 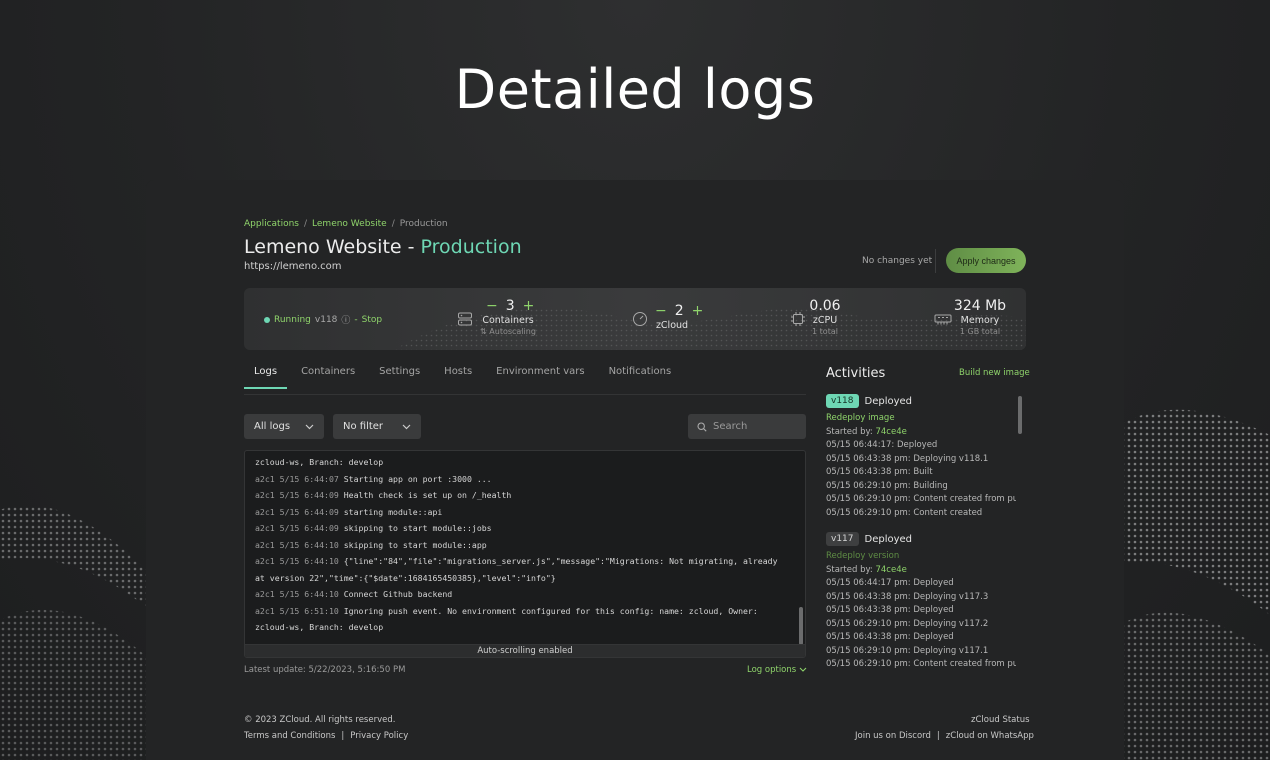 What do you see at coordinates (842, 401) in the screenshot?
I see `version-badge: v118` at bounding box center [842, 401].